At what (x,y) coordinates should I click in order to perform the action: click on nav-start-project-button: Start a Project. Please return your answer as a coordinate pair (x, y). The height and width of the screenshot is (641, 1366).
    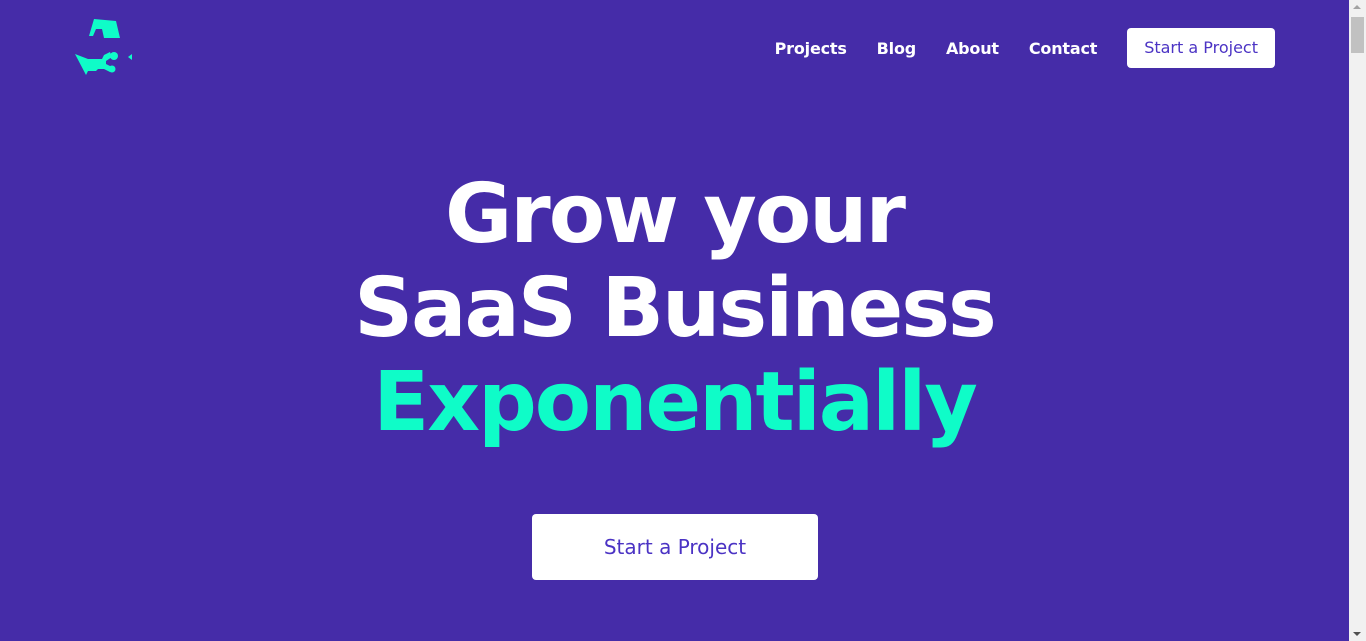
    Looking at the image, I should click on (1201, 48).